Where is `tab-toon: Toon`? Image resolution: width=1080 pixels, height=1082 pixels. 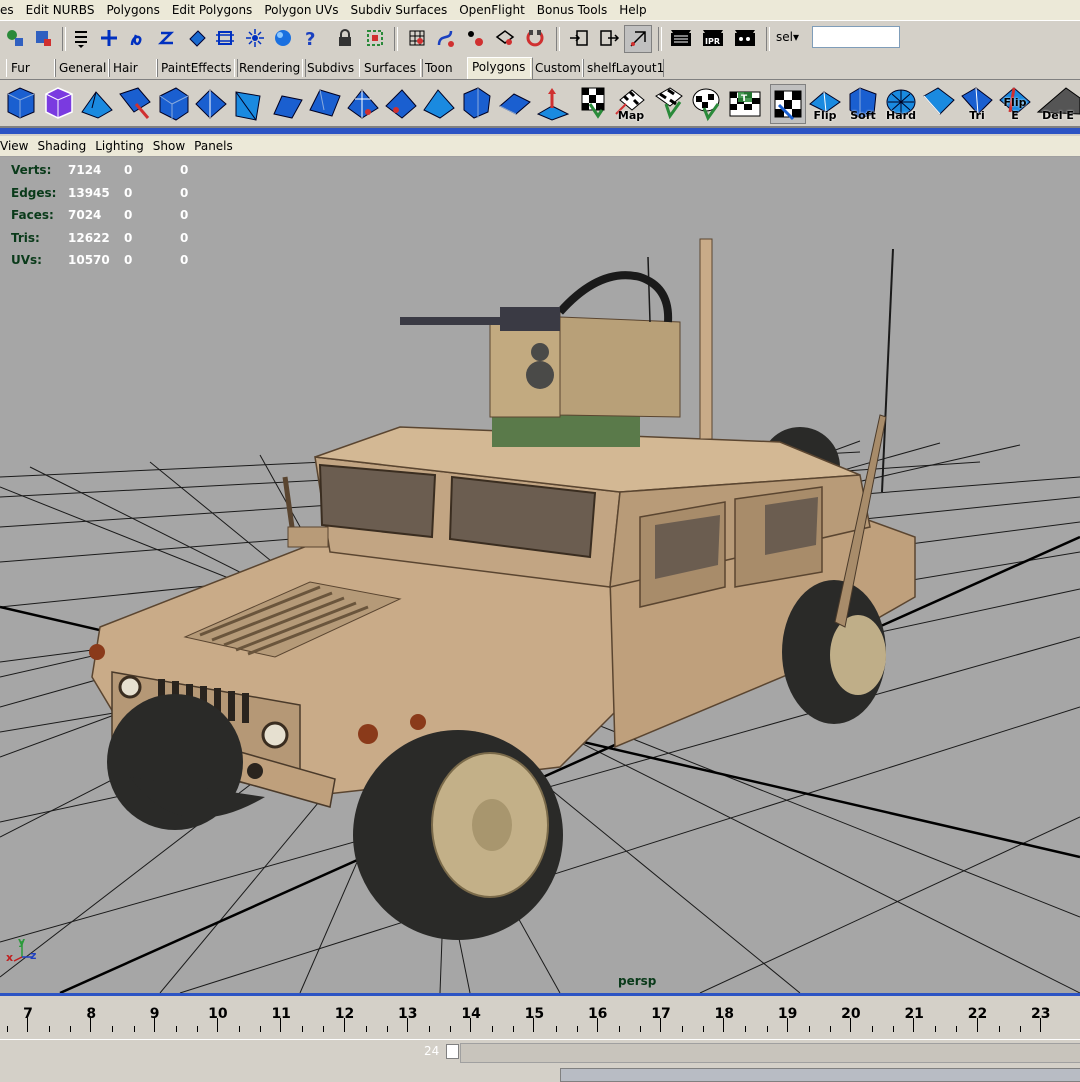
tab-toon: Toon is located at coordinates (445, 68).